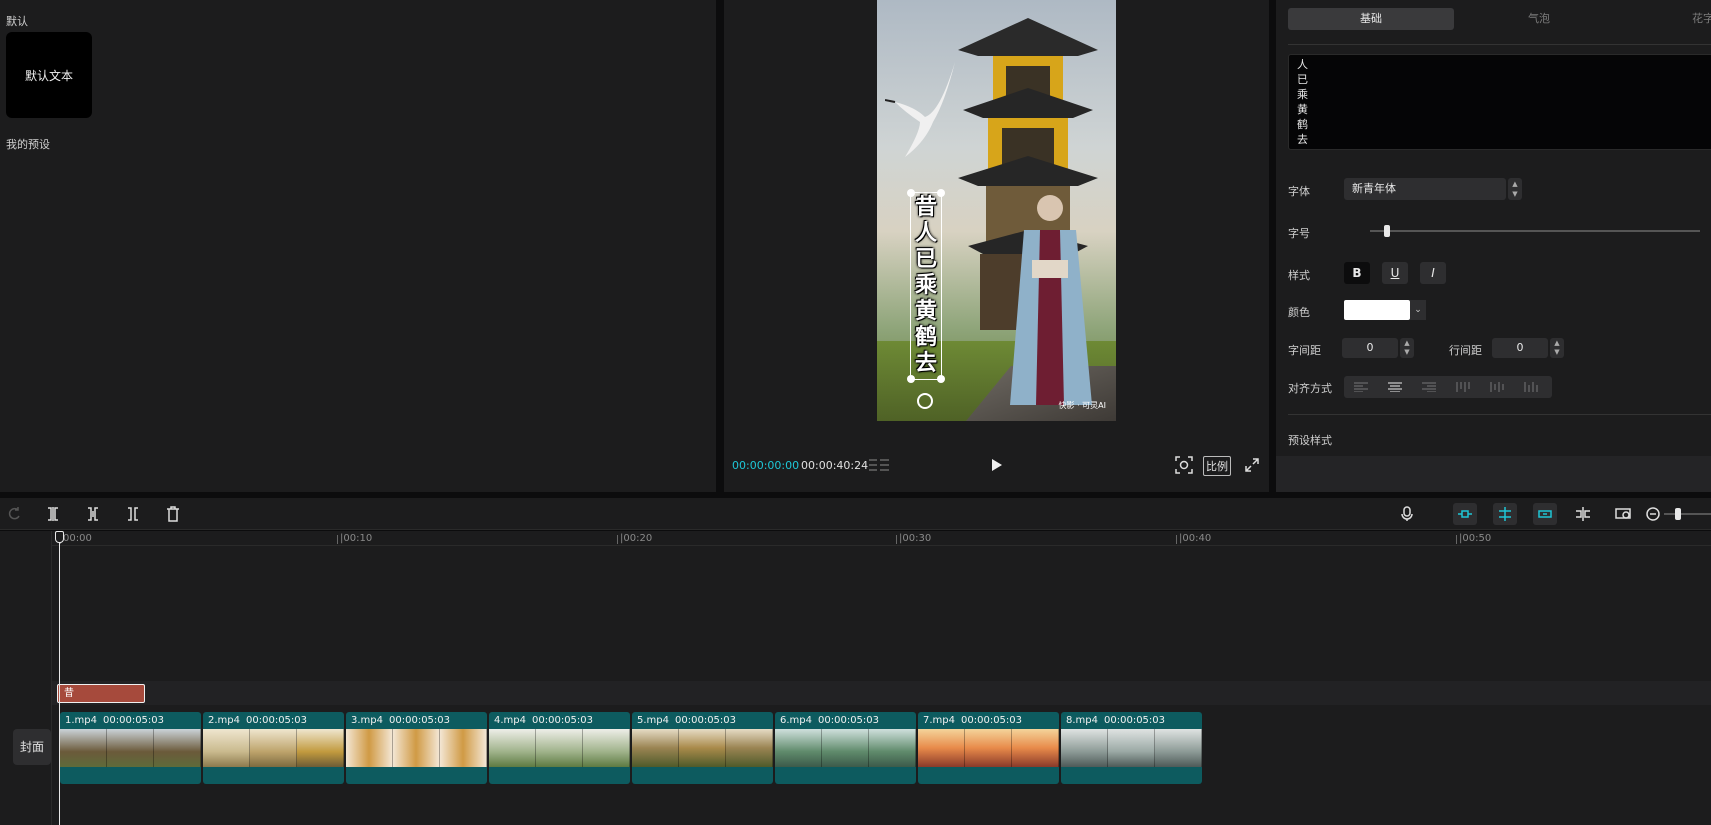  I want to click on letter-spacing-input: 0, so click(1370, 348).